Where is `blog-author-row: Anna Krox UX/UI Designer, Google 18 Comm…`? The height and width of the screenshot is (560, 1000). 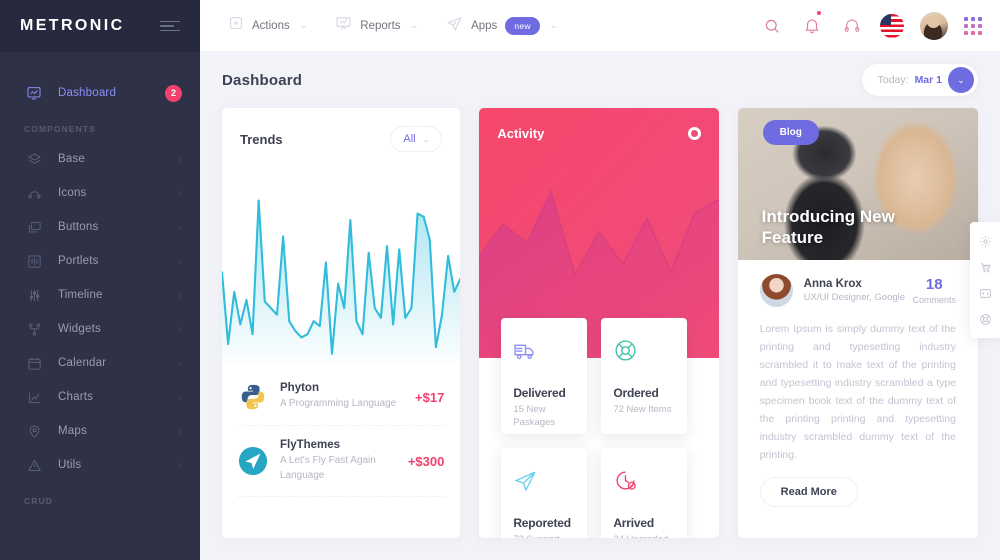 blog-author-row: Anna Krox UX/UI Designer, Google 18 Comm… is located at coordinates (857, 290).